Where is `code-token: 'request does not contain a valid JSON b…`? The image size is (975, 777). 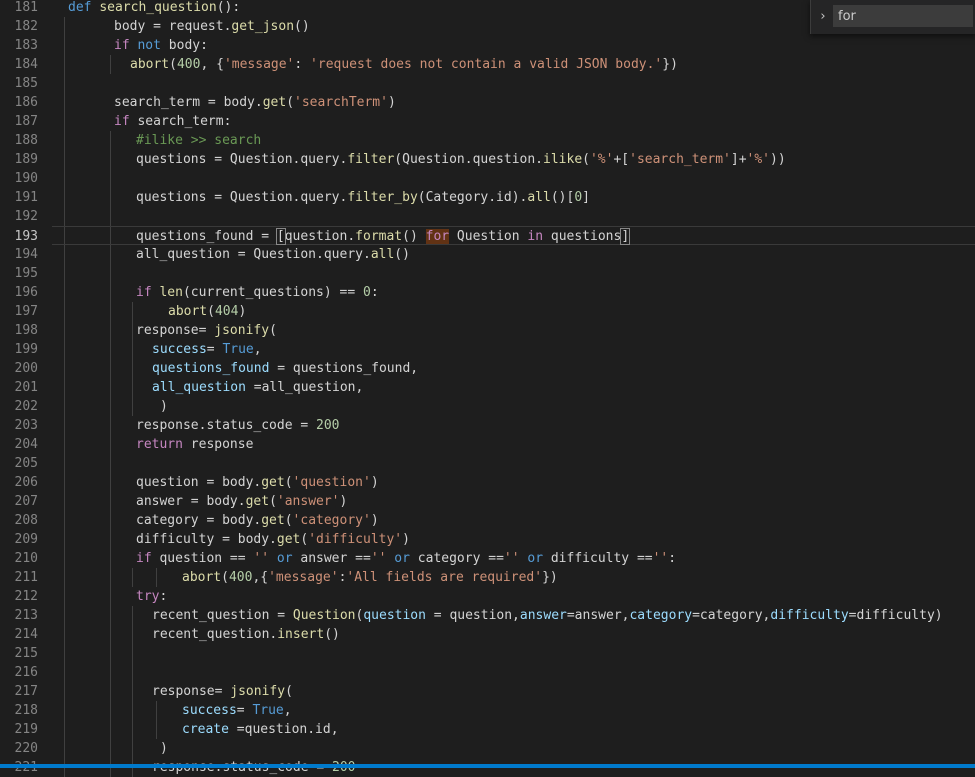
code-token: 'request does not contain a valid JSON b… is located at coordinates (486, 64).